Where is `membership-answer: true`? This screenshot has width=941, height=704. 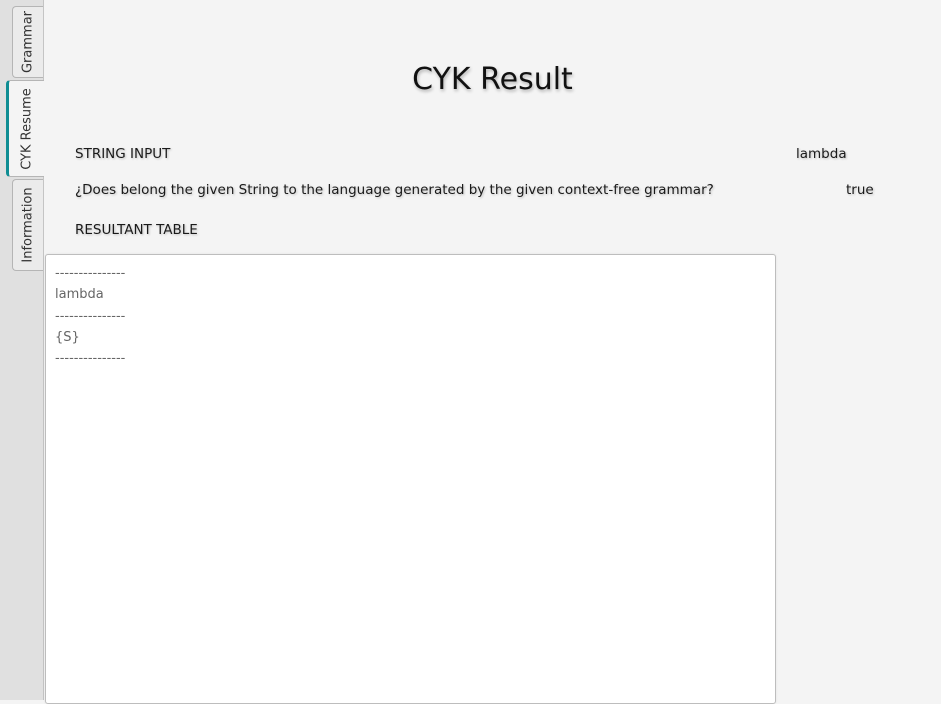
membership-answer: true is located at coordinates (860, 190).